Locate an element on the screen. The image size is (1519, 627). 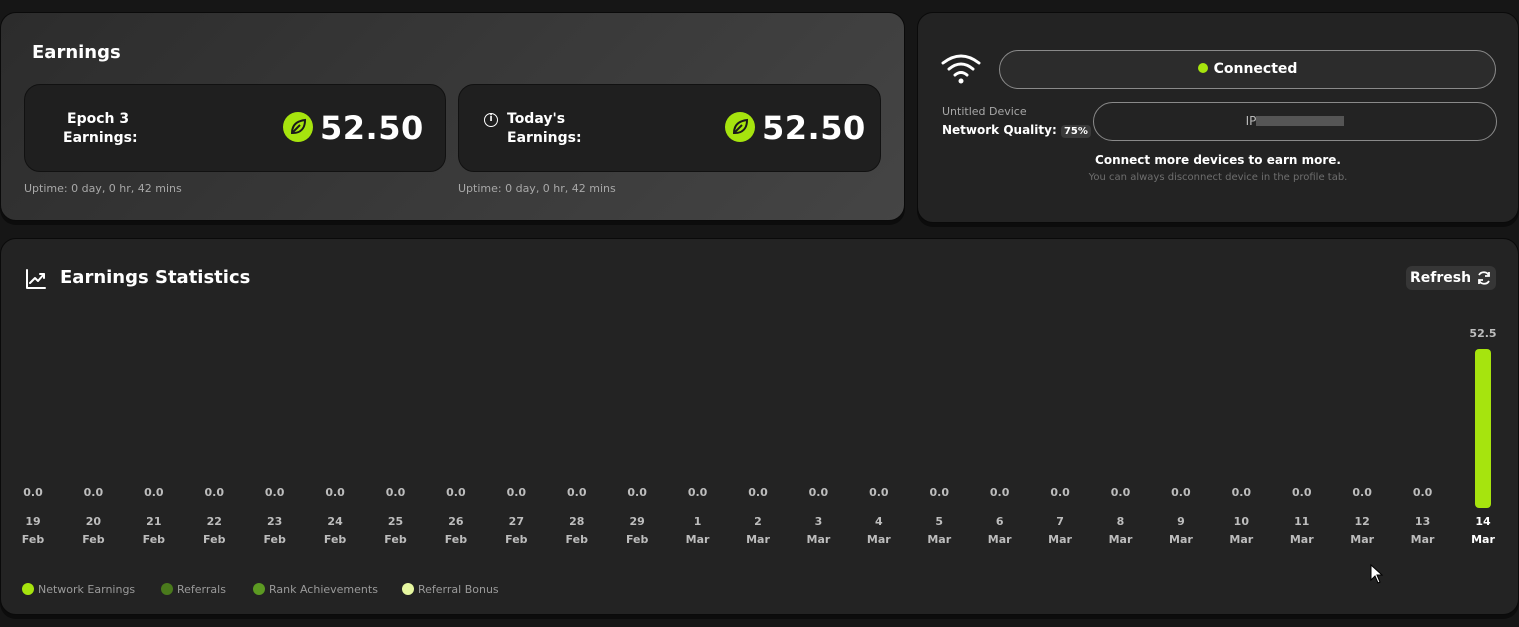
today-label-line2: Earnings: is located at coordinates (544, 138).